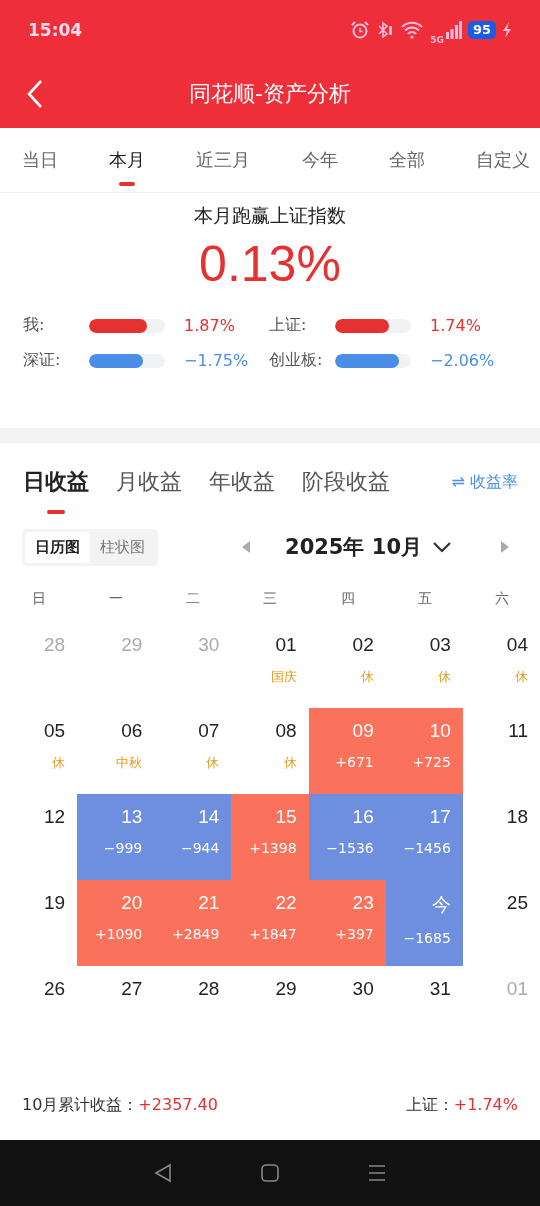 This screenshot has width=540, height=1206. I want to click on calendar-day-tile: 21 +2849, so click(193, 923).